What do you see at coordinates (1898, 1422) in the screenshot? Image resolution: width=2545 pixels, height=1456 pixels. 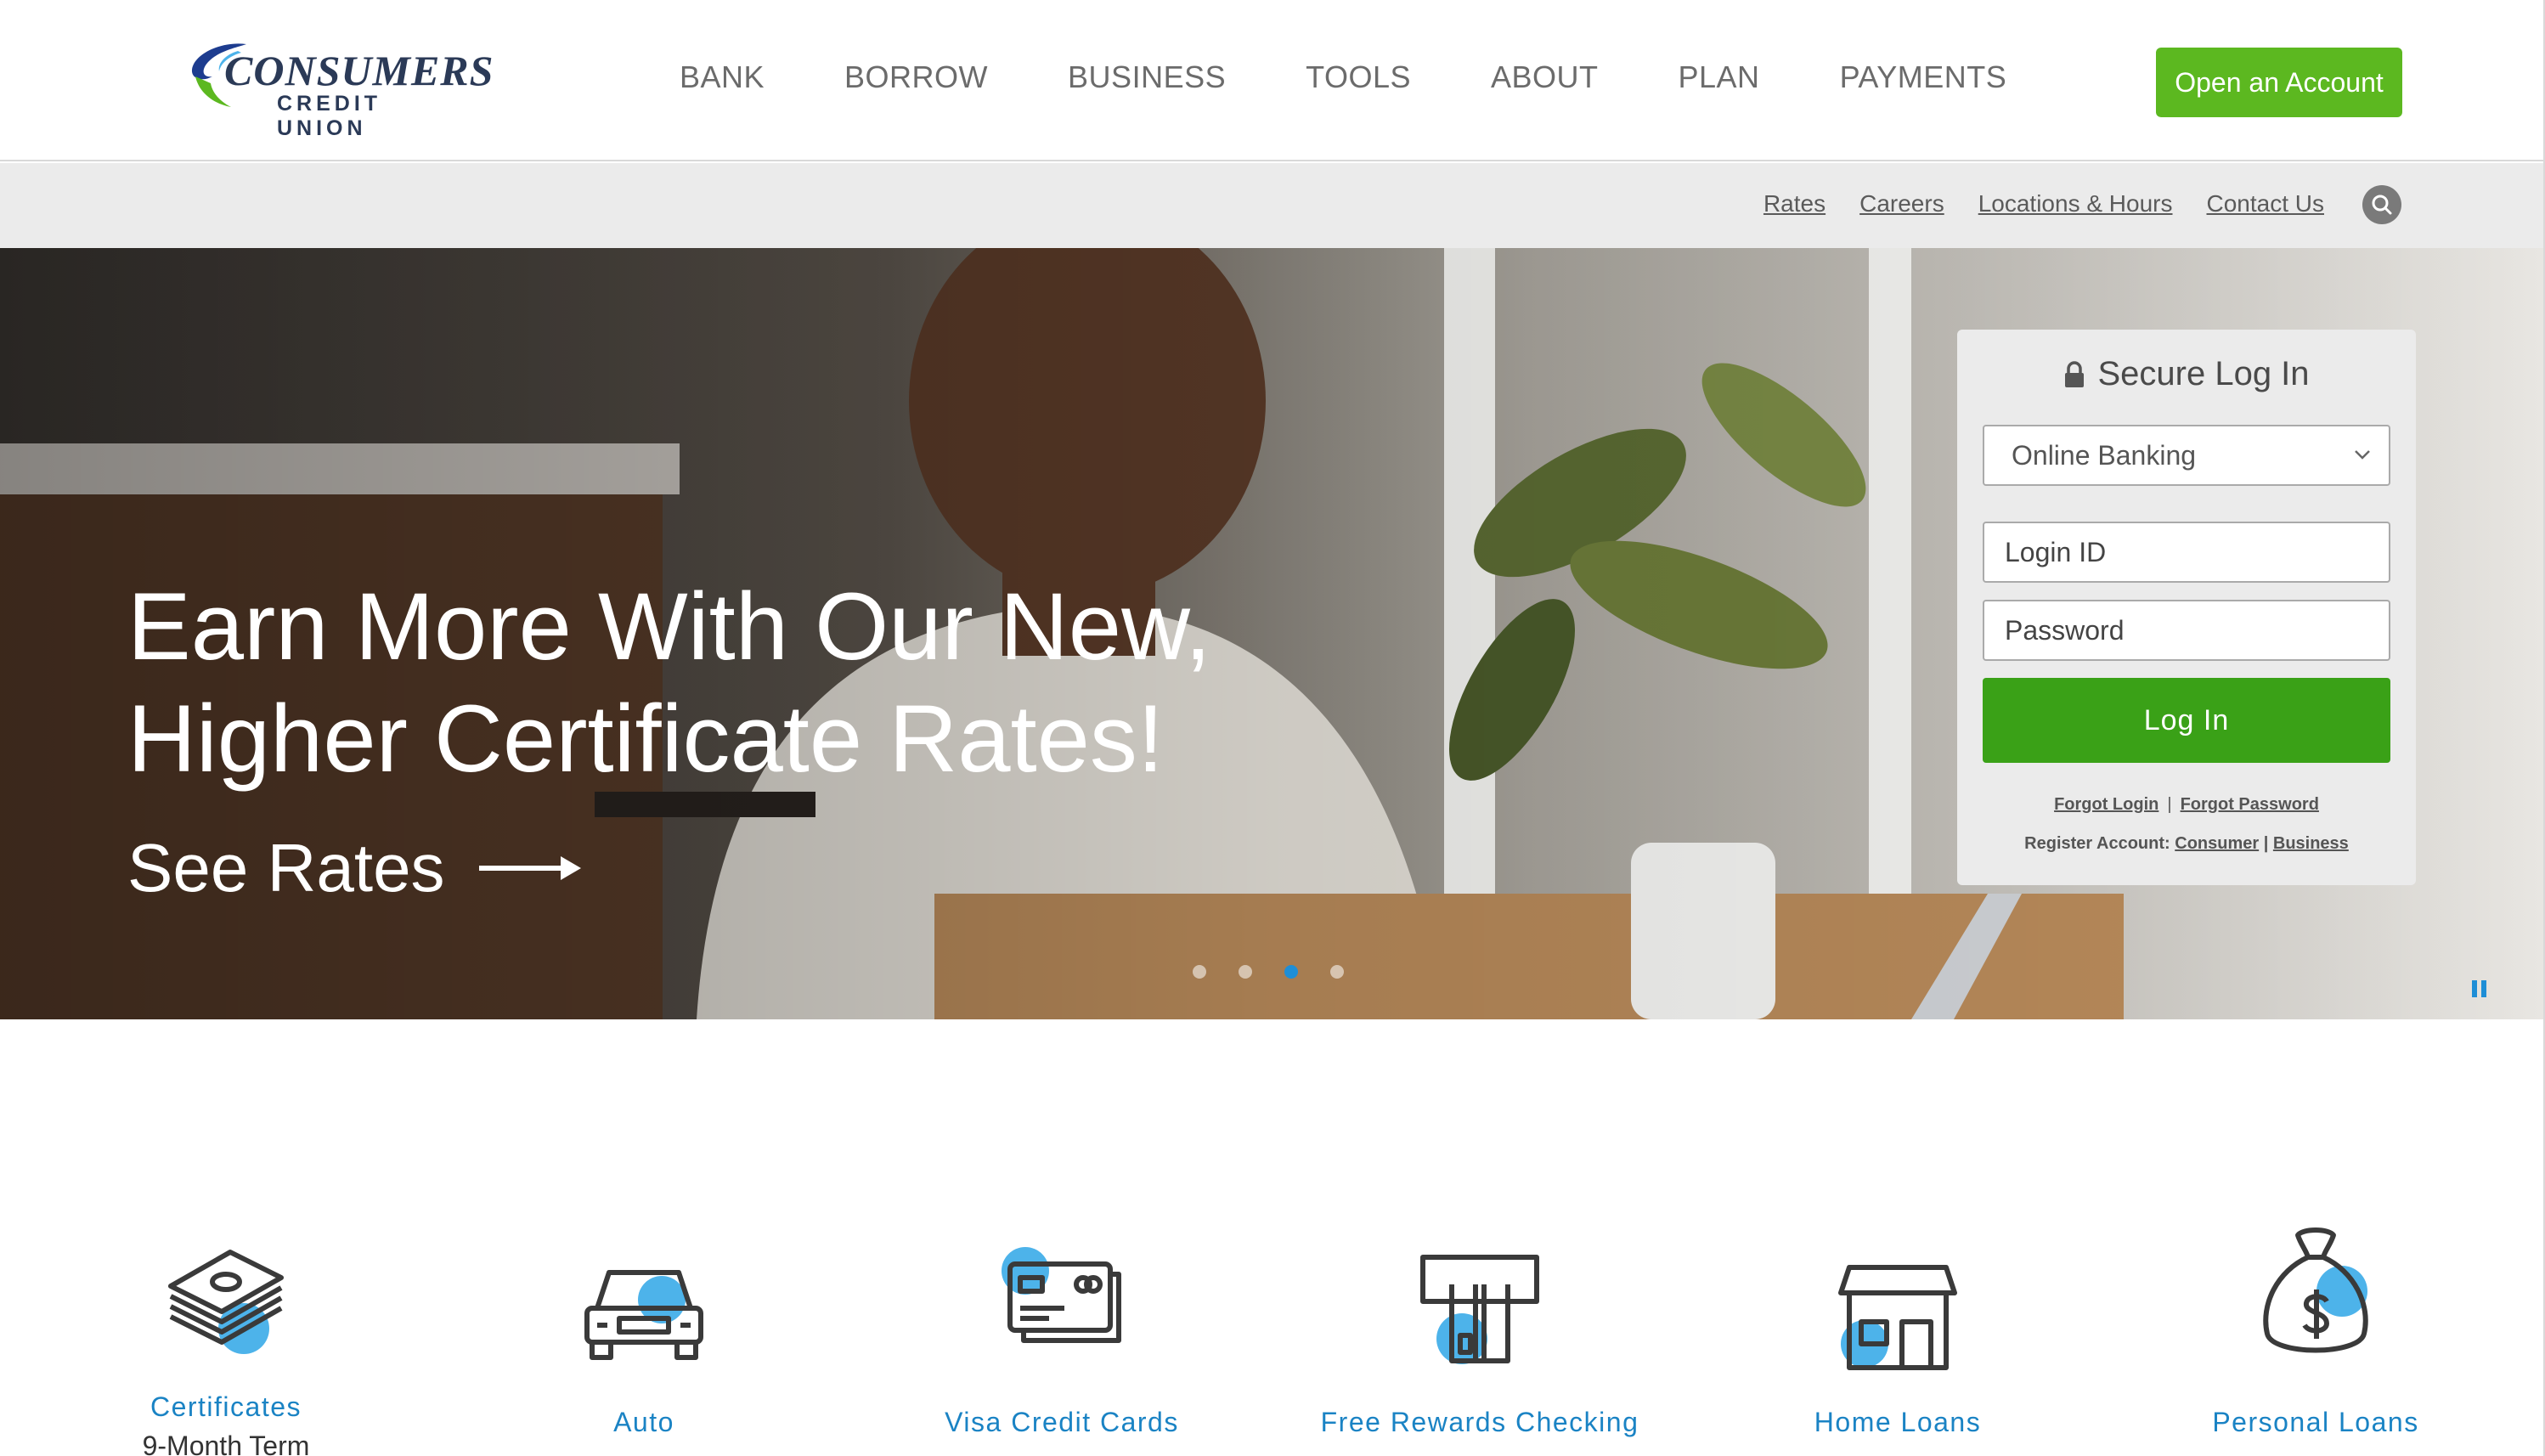 I see `tile-title: Home Loans` at bounding box center [1898, 1422].